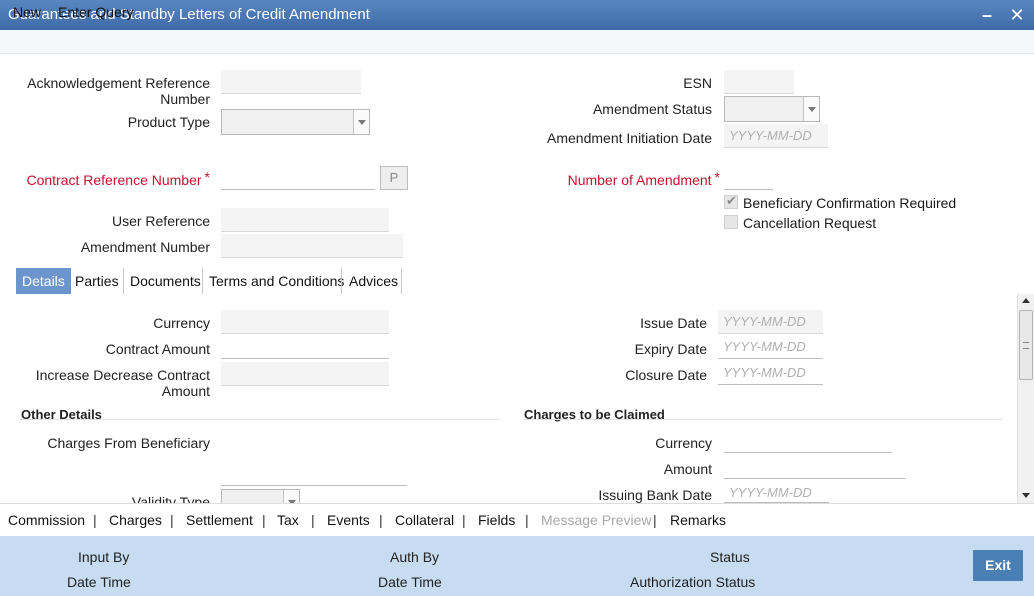 This screenshot has width=1034, height=596. Describe the element at coordinates (104, 557) in the screenshot. I see `input-by-label: Input By` at that location.